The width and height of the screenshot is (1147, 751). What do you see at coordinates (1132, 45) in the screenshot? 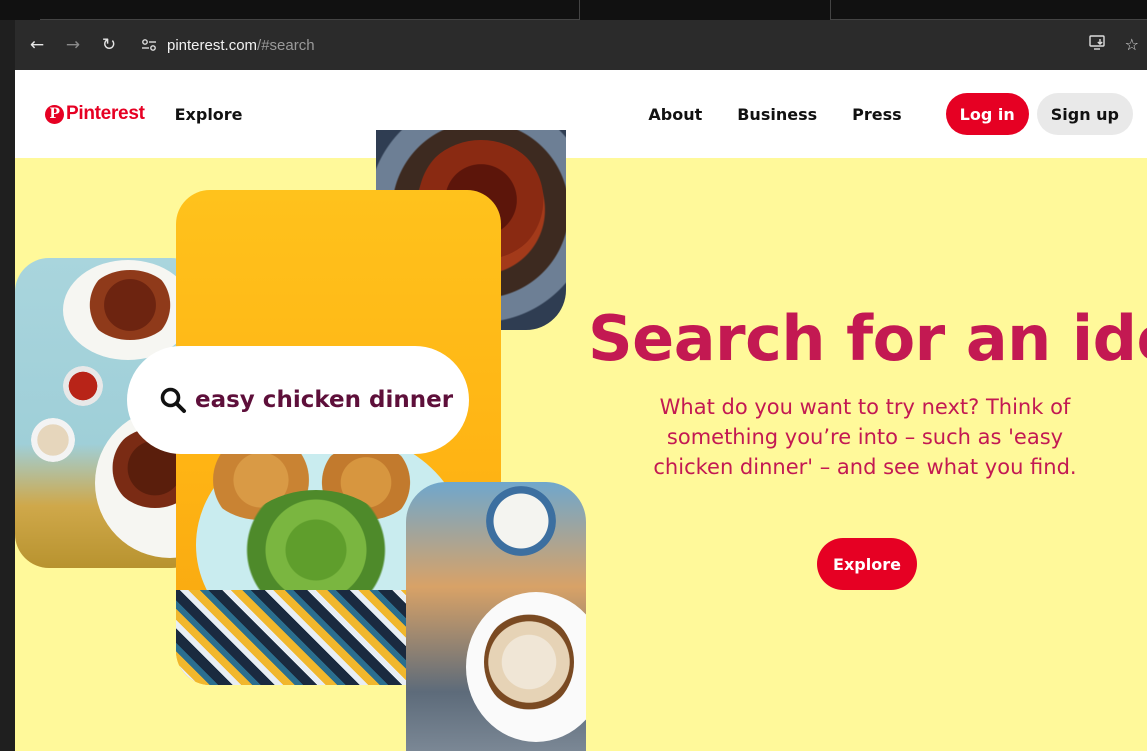
I see `bookmark-star-icon: ☆` at bounding box center [1132, 45].